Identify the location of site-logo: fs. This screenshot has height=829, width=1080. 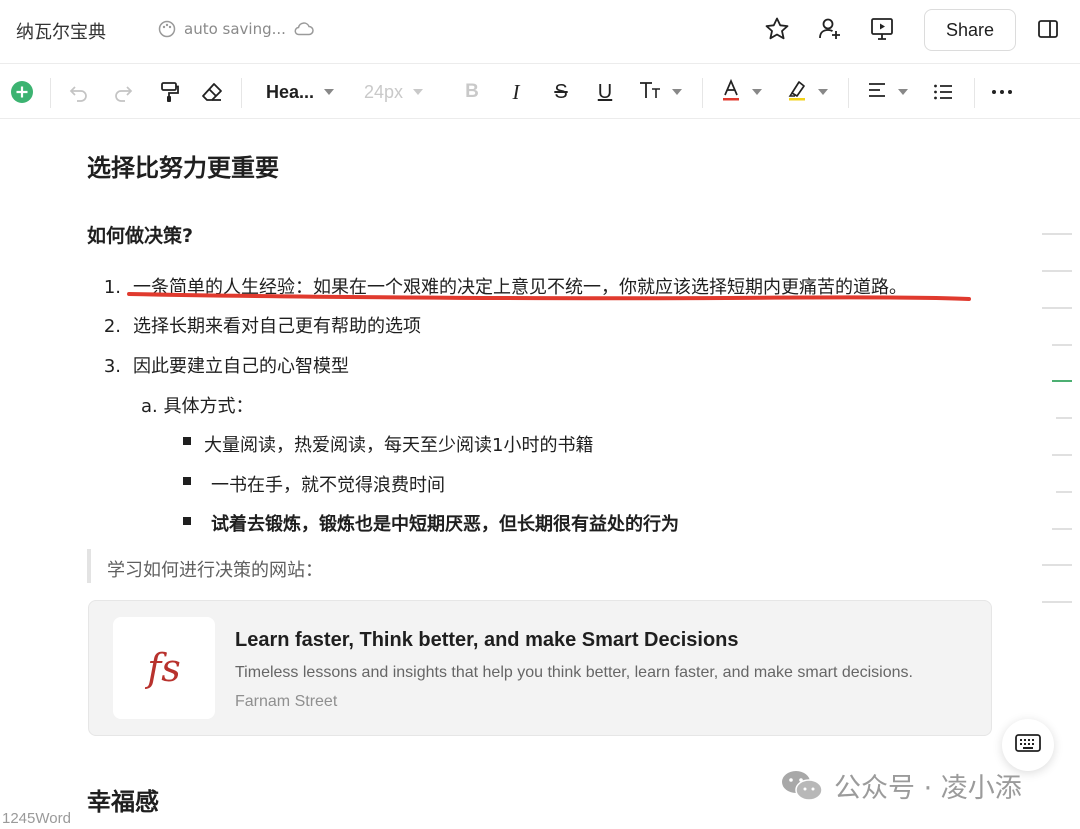
(164, 668).